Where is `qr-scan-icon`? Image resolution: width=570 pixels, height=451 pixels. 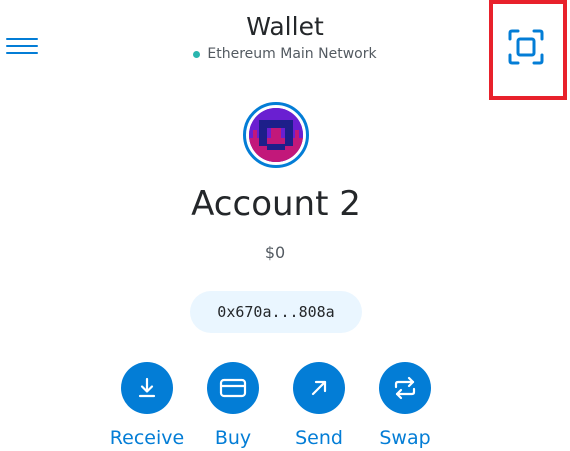
qr-scan-icon is located at coordinates (526, 47).